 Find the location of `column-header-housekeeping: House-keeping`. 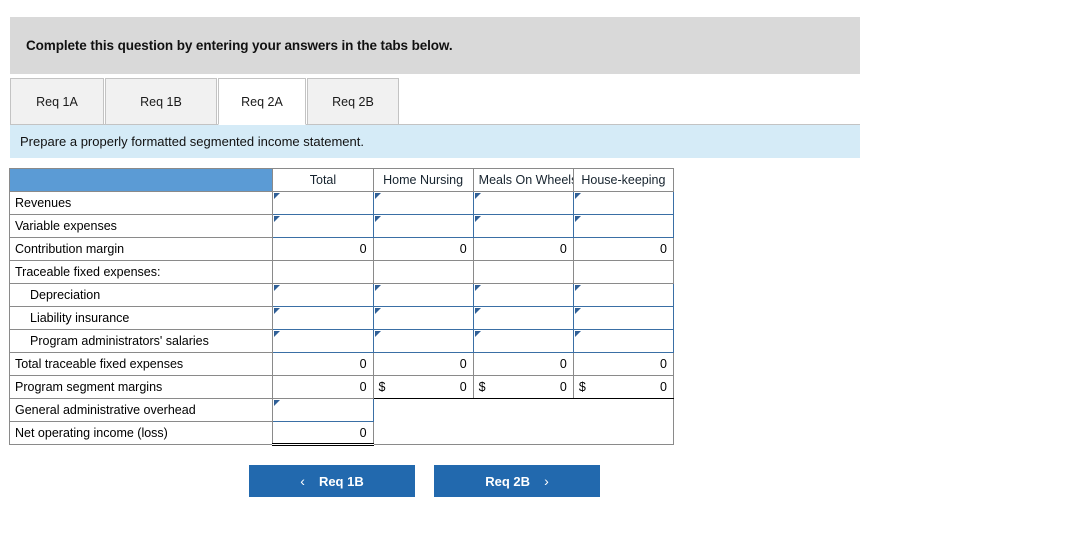

column-header-housekeeping: House-keeping is located at coordinates (623, 180).